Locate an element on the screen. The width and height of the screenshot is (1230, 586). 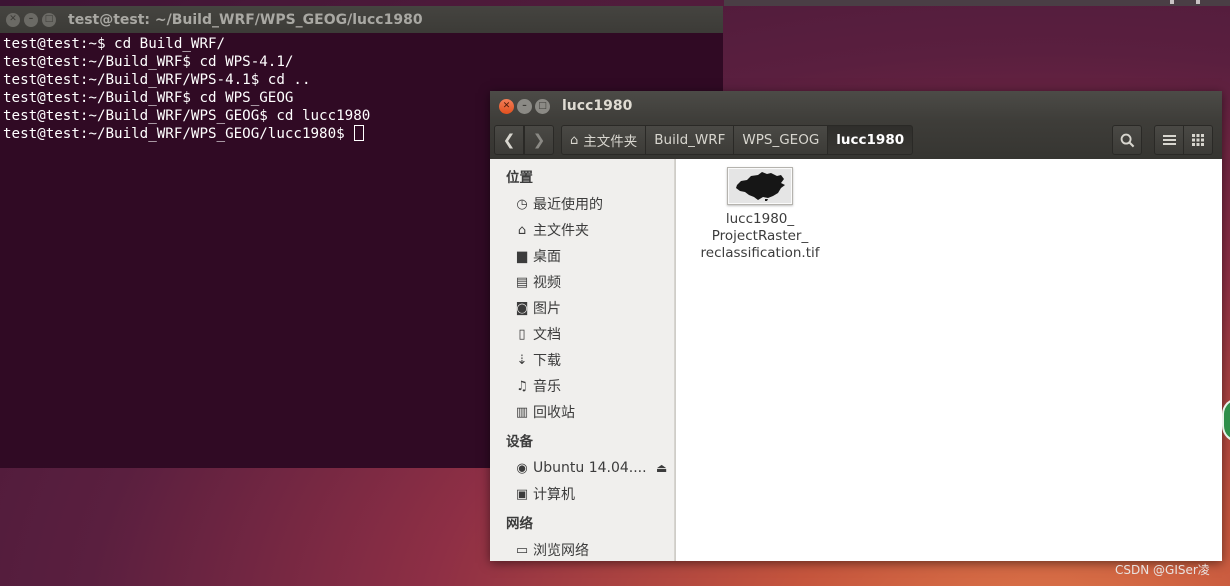
breadcrumb-home: ⌂ 主文件夹 is located at coordinates (604, 140).